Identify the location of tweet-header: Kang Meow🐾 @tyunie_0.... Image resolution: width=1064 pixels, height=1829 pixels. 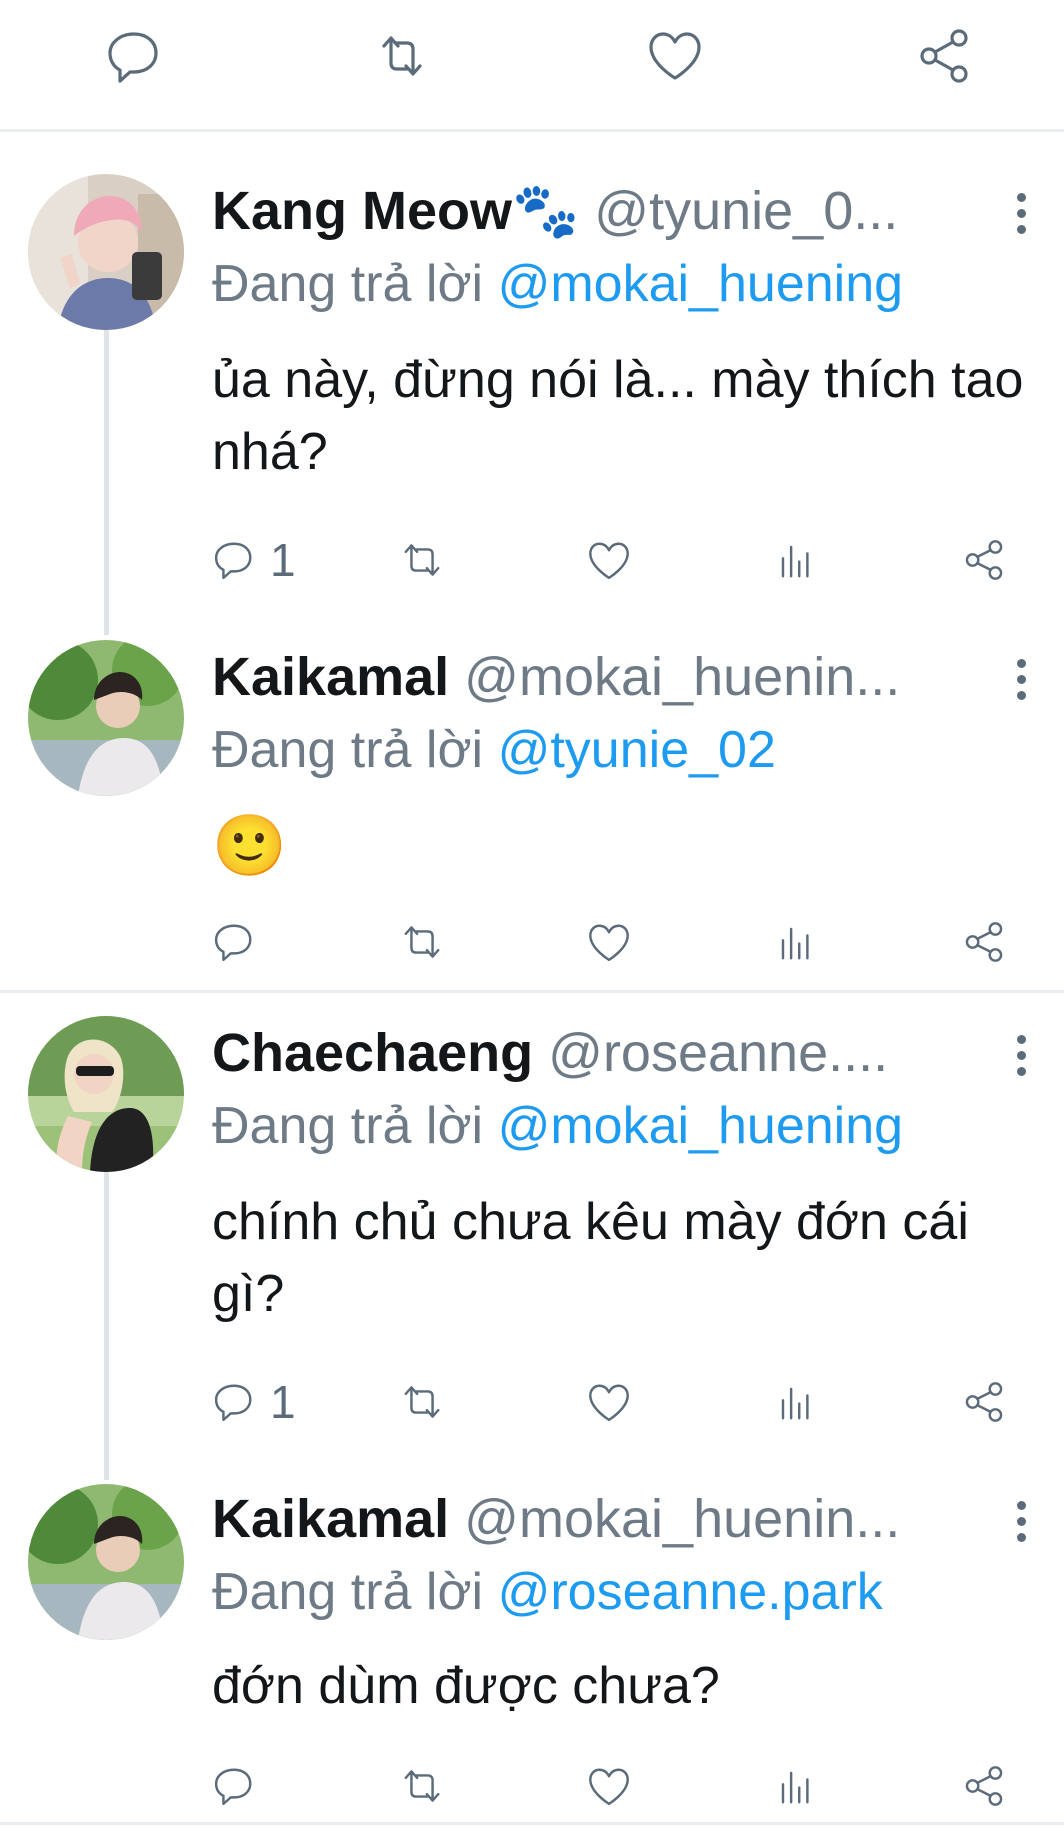
(612, 211).